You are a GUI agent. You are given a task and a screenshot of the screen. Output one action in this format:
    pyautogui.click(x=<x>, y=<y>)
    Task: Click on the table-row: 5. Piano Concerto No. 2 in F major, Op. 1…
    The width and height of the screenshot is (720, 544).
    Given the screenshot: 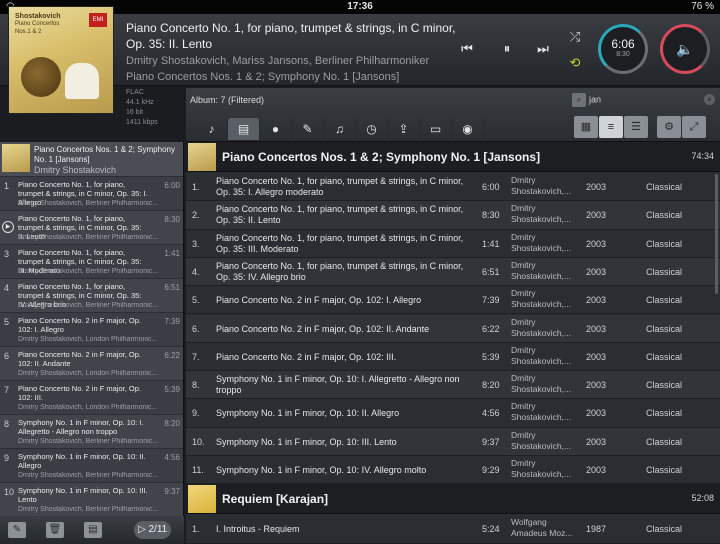 What is the action you would take?
    pyautogui.click(x=453, y=300)
    